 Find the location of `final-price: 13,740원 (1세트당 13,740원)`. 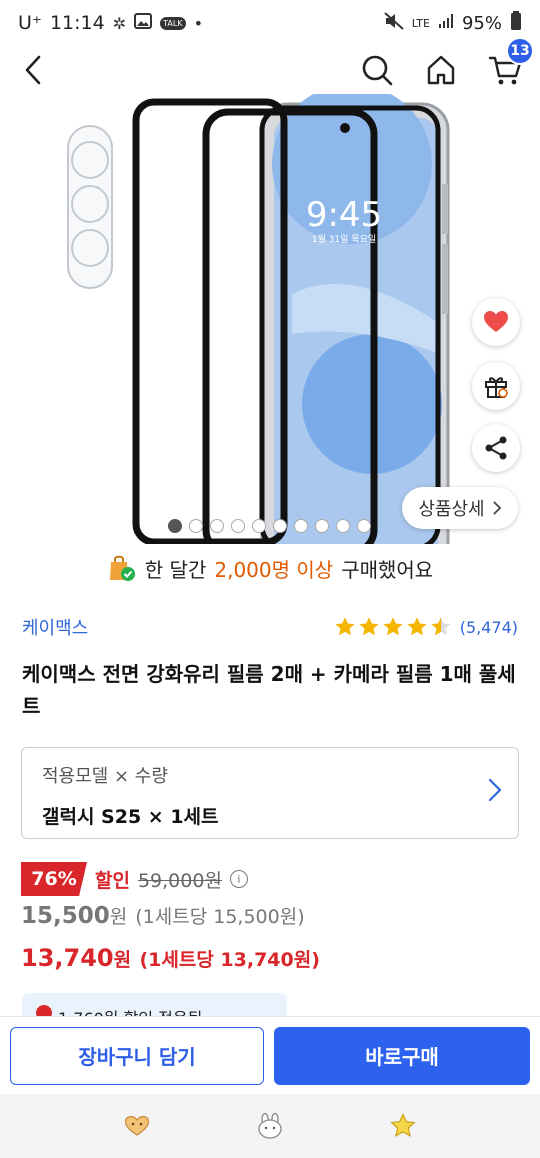

final-price: 13,740원 (1세트당 13,740원) is located at coordinates (170, 958).